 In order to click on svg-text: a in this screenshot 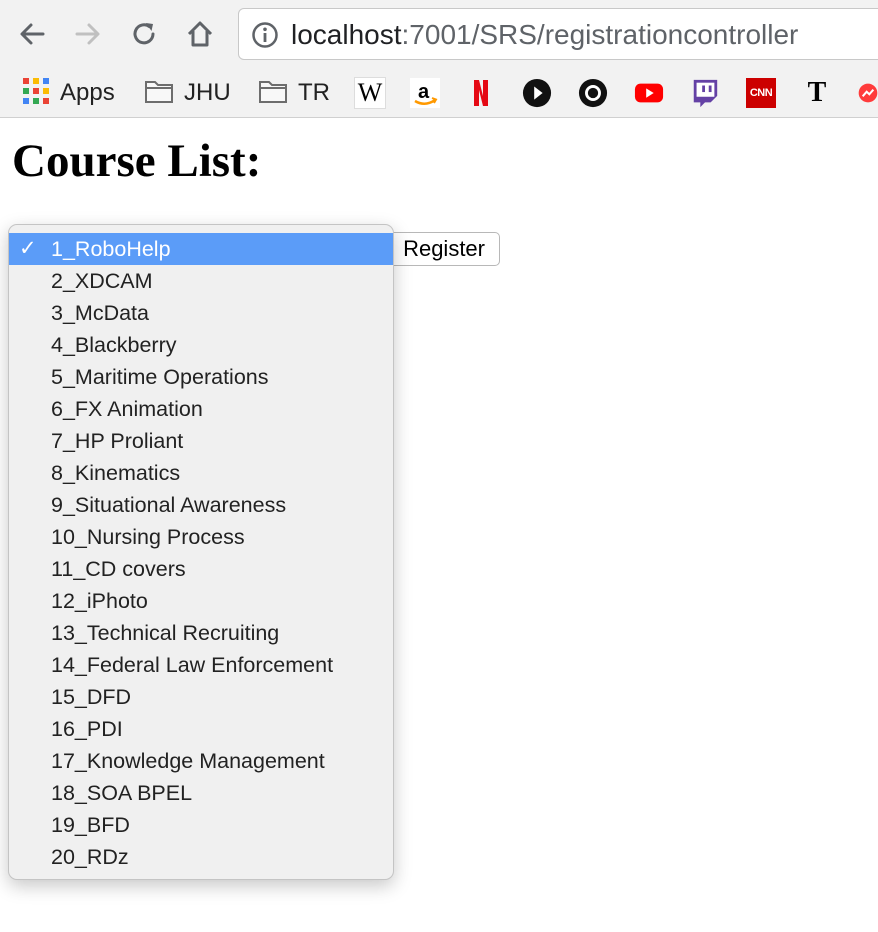, I will do `click(424, 92)`.